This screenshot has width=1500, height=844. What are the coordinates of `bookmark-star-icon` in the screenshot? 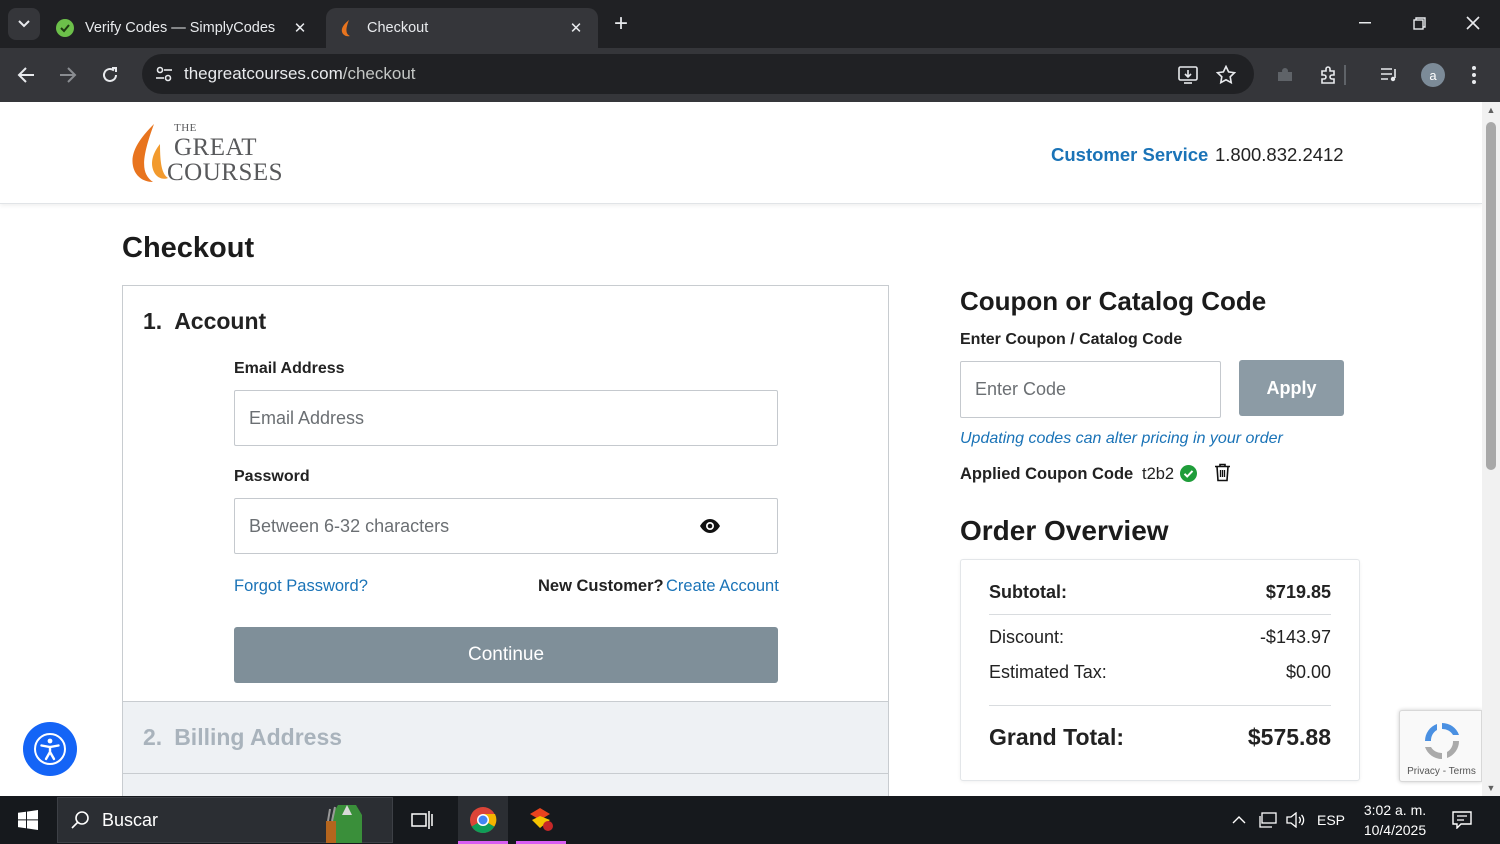 It's located at (1226, 75).